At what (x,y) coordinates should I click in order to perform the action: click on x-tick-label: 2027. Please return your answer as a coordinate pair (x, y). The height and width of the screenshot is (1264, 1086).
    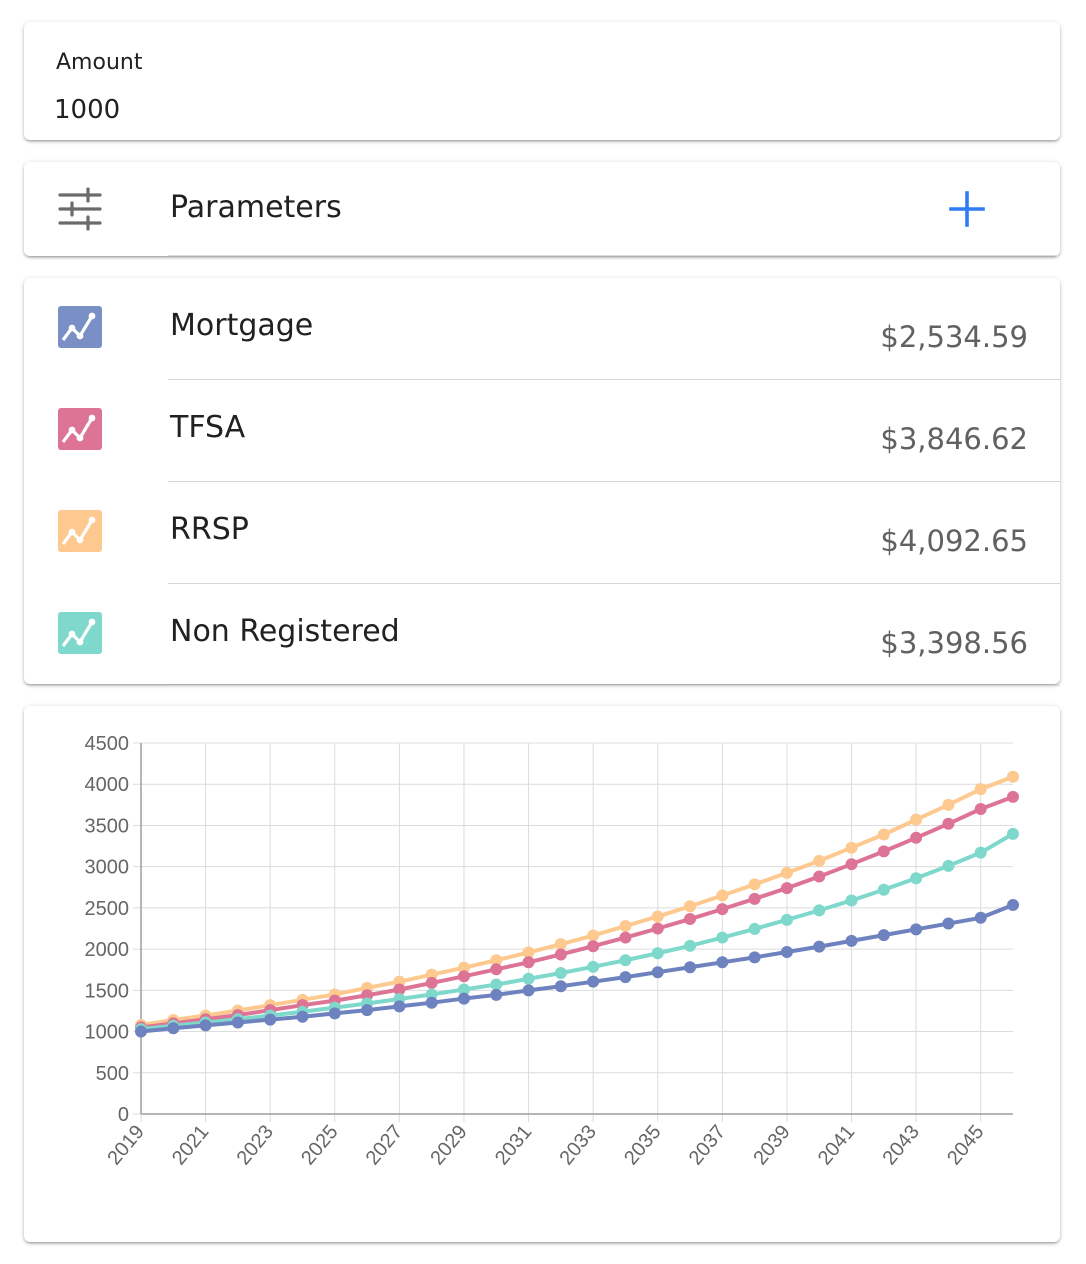
    Looking at the image, I should click on (384, 1145).